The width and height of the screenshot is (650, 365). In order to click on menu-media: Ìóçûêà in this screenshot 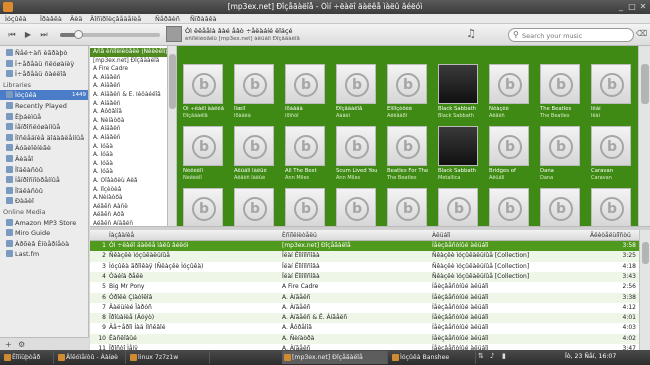, I will do `click(16, 19)`.